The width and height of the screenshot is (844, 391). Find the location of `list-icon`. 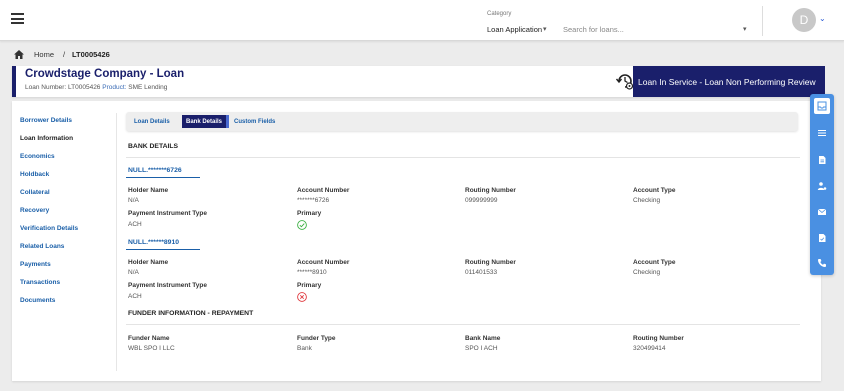

list-icon is located at coordinates (822, 133).